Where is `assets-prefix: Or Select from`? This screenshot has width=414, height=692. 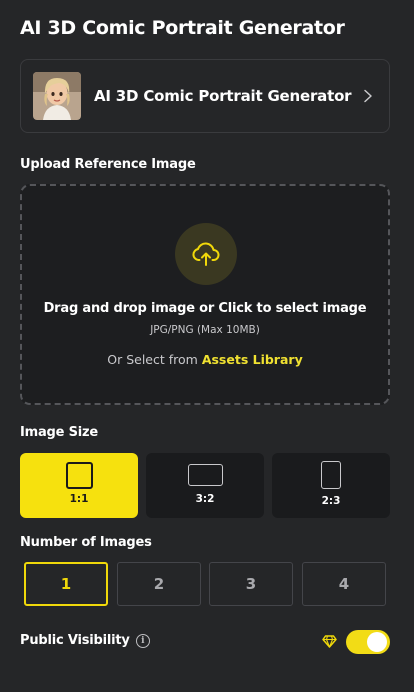 assets-prefix: Or Select from is located at coordinates (152, 359).